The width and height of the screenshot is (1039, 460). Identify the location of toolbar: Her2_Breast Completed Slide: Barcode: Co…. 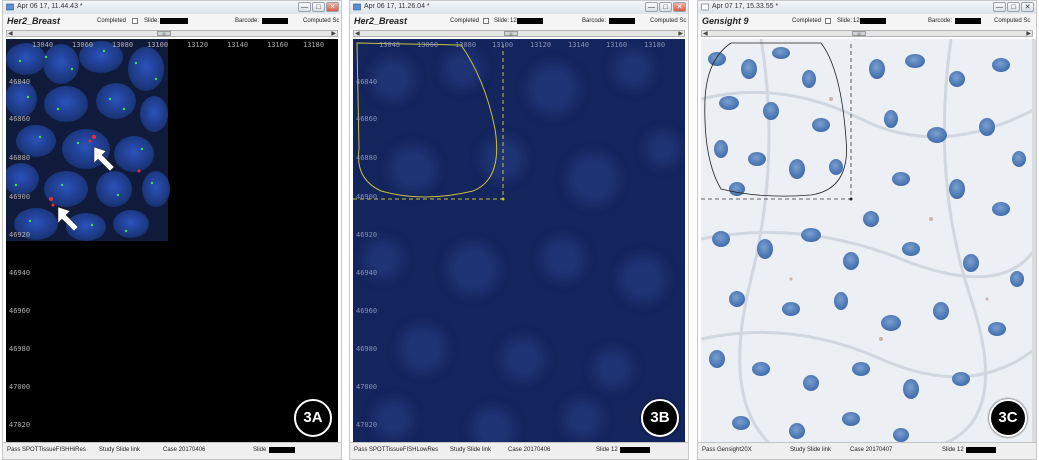
(172, 22).